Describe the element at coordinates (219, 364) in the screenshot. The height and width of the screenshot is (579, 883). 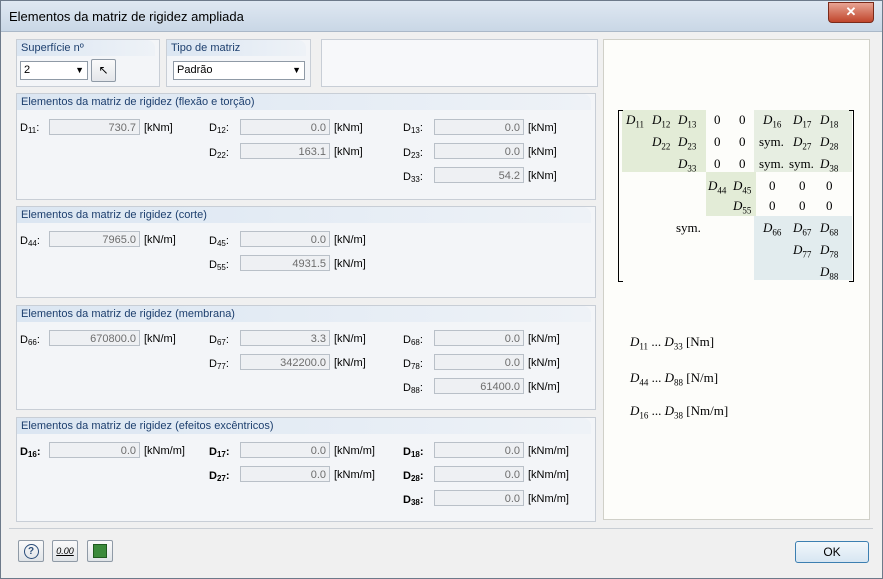
I see `d77-label: D77:` at that location.